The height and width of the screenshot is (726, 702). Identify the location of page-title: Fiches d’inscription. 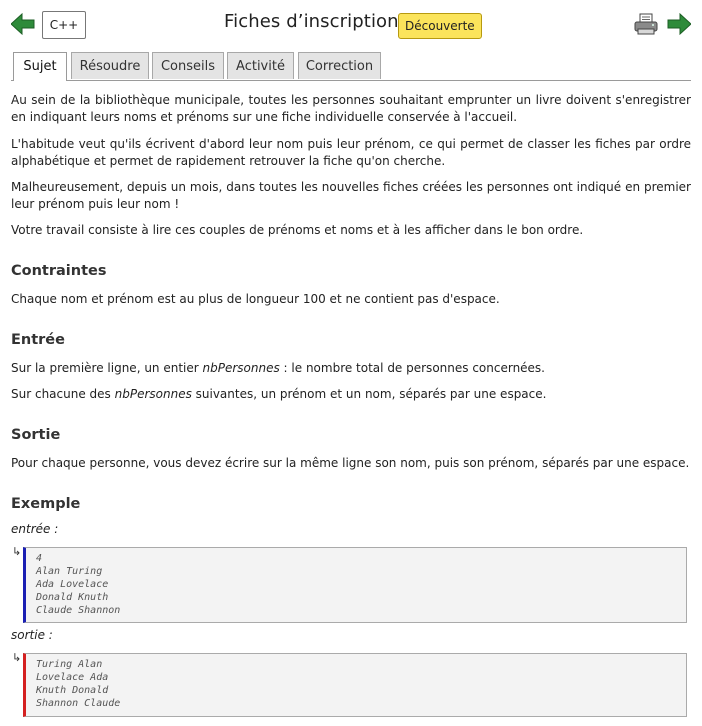
(311, 21).